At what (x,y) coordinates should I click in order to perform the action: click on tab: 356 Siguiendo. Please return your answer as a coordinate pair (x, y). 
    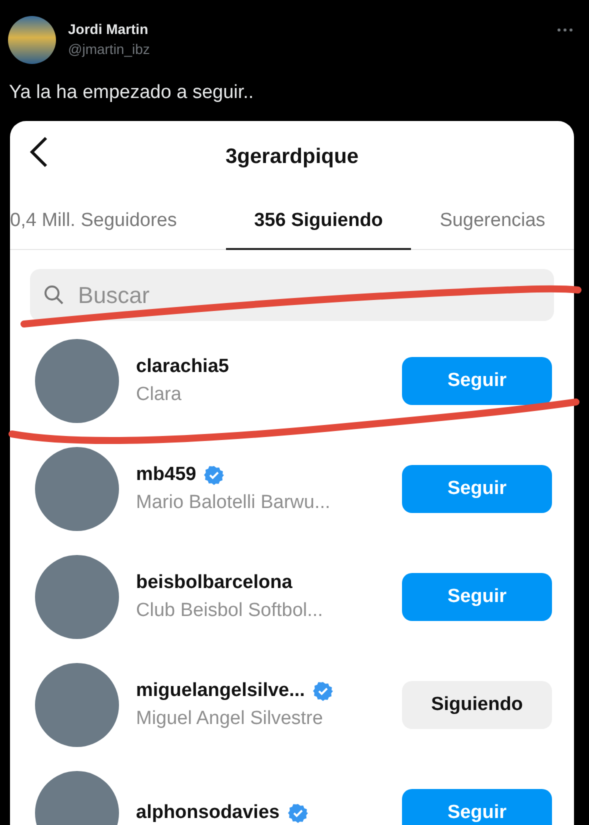
    Looking at the image, I should click on (318, 221).